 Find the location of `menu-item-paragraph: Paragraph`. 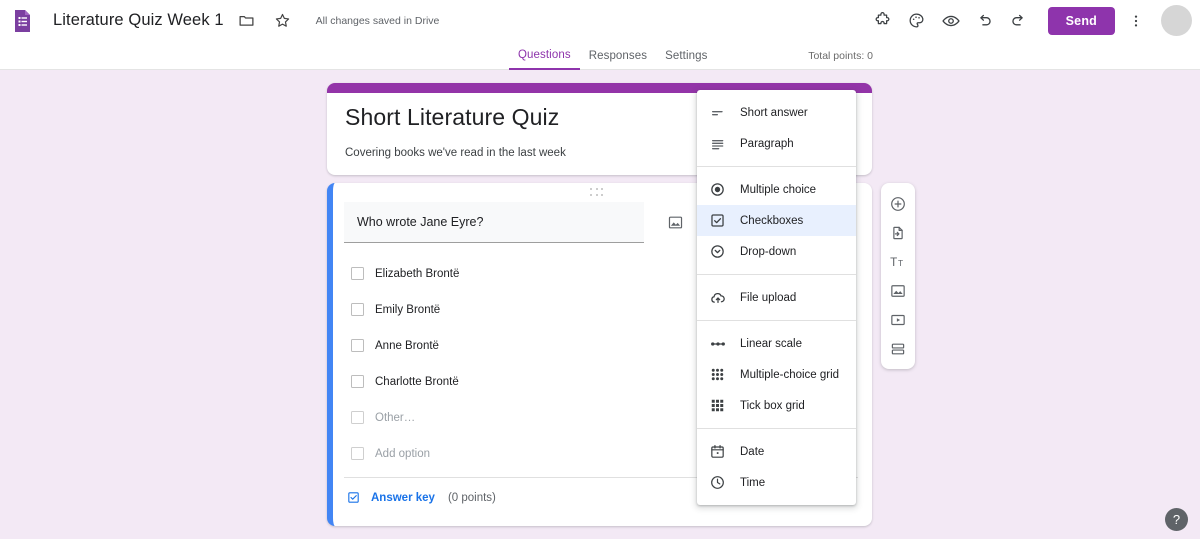

menu-item-paragraph: Paragraph is located at coordinates (776, 143).